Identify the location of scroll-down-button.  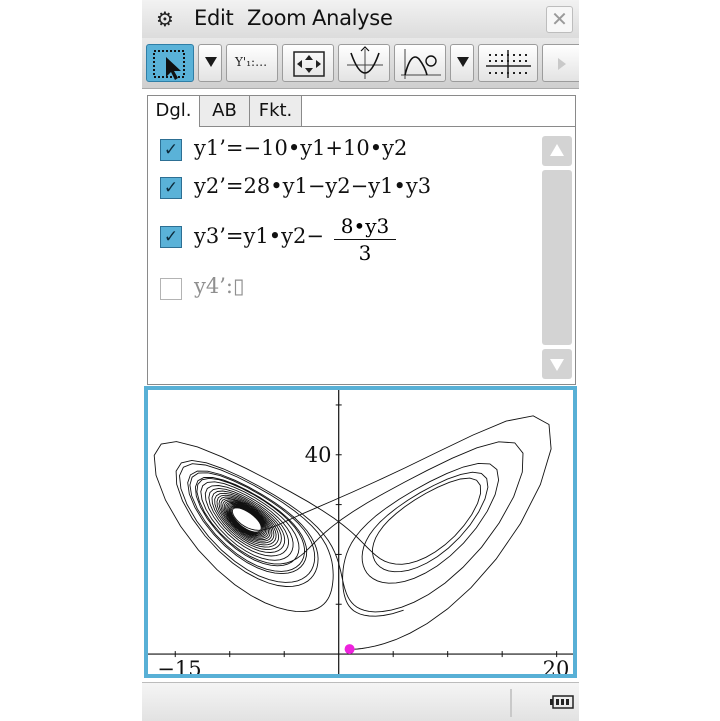
(557, 364).